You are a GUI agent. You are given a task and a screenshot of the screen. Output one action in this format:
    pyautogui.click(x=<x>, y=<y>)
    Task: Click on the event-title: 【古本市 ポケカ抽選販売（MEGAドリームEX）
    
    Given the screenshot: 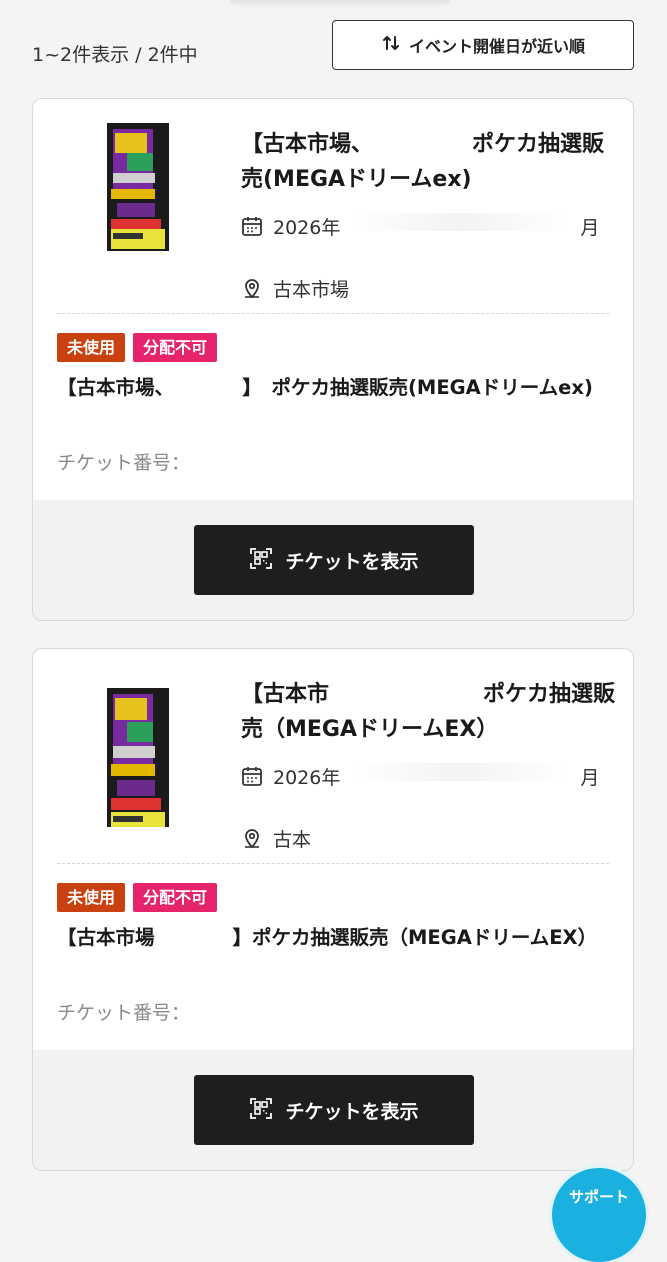 What is the action you would take?
    pyautogui.click(x=431, y=712)
    